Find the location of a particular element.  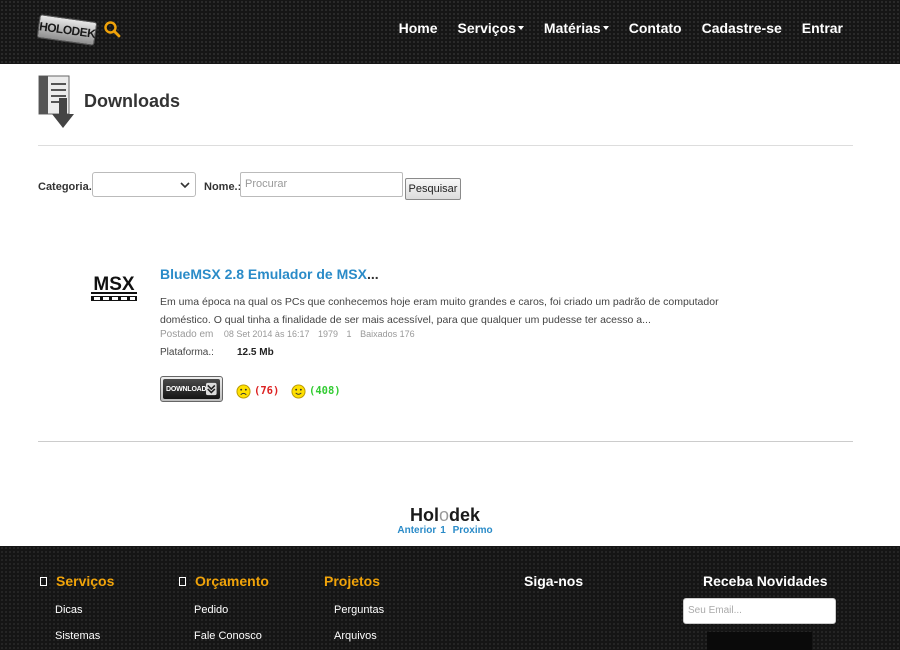

posted-date: 08 Set 2014 às 16:17 is located at coordinates (266, 334).